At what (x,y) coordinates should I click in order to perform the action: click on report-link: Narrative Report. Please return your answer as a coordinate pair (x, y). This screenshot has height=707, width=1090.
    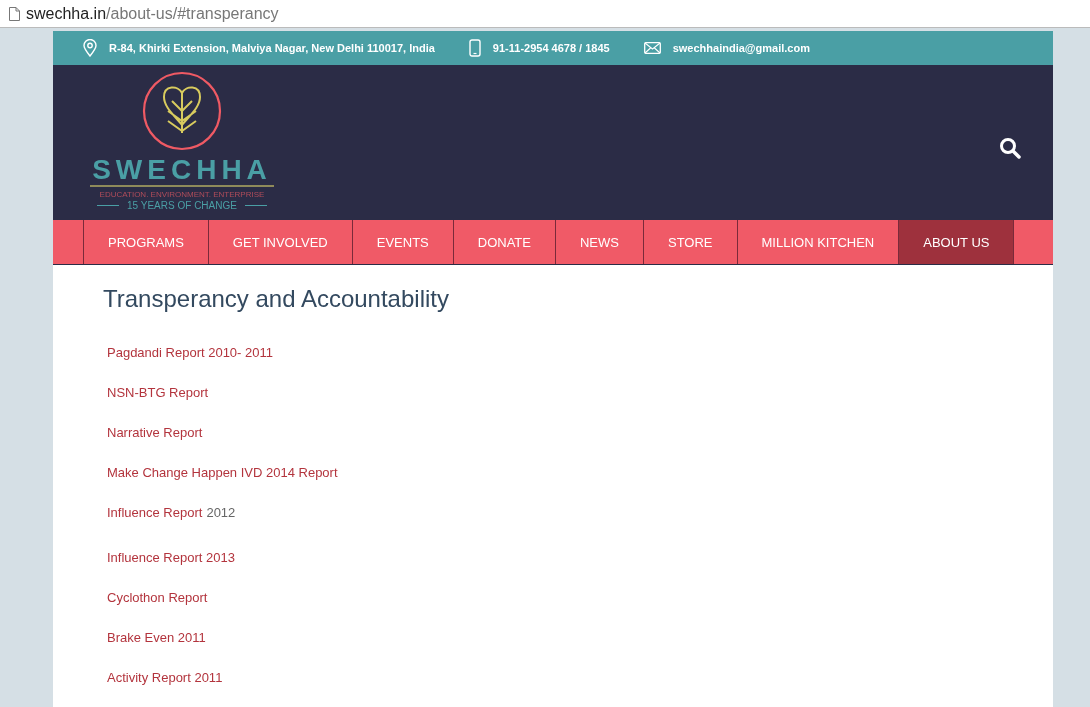
    Looking at the image, I should click on (155, 432).